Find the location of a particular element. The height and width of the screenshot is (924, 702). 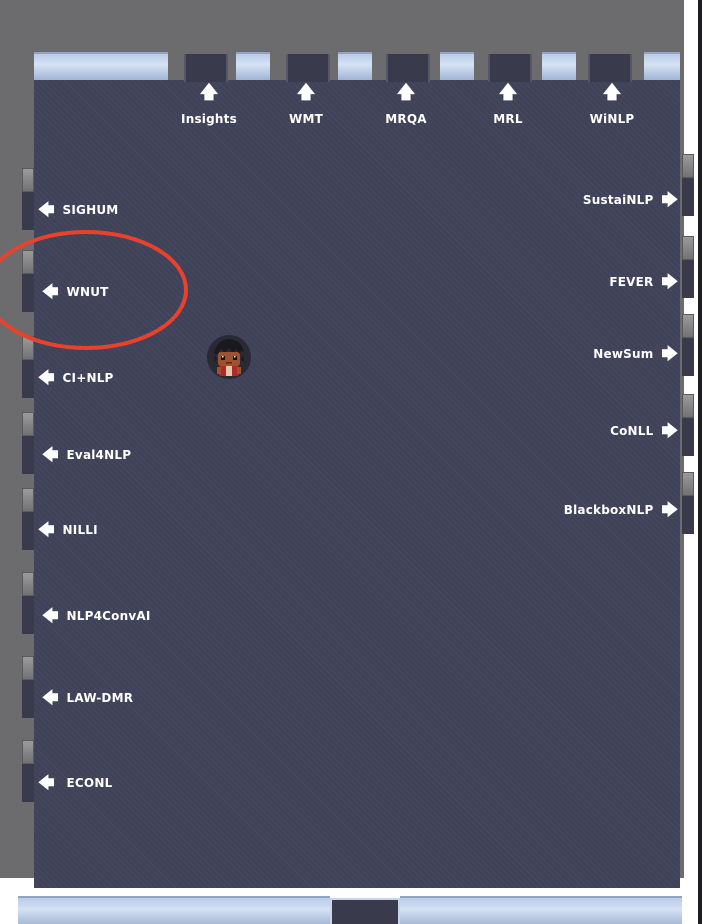

door-econl is located at coordinates (28, 783).